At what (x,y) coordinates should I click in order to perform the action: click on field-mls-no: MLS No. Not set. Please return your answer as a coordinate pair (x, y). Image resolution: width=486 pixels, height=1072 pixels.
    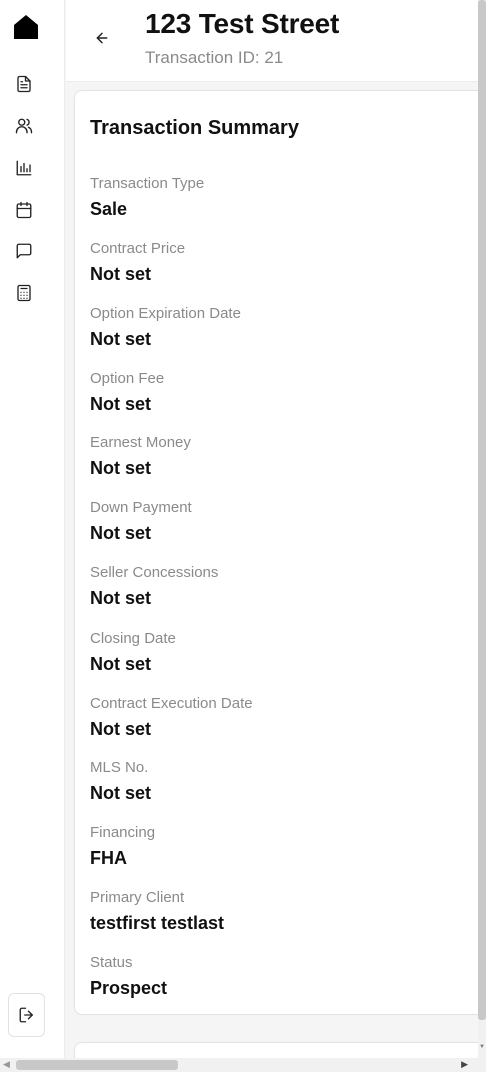
    Looking at the image, I should click on (280, 781).